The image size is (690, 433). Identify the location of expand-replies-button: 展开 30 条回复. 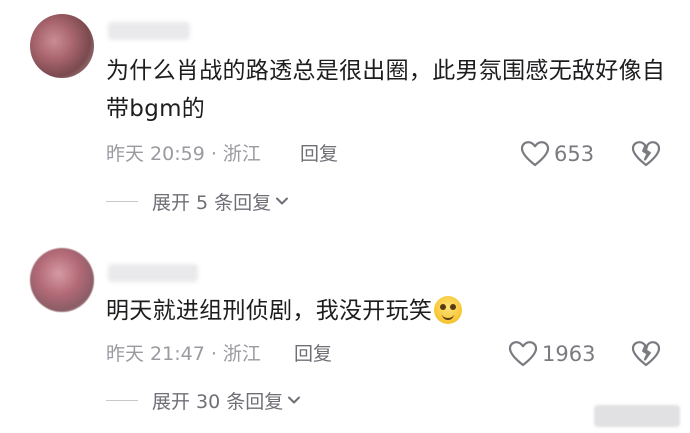
(203, 400).